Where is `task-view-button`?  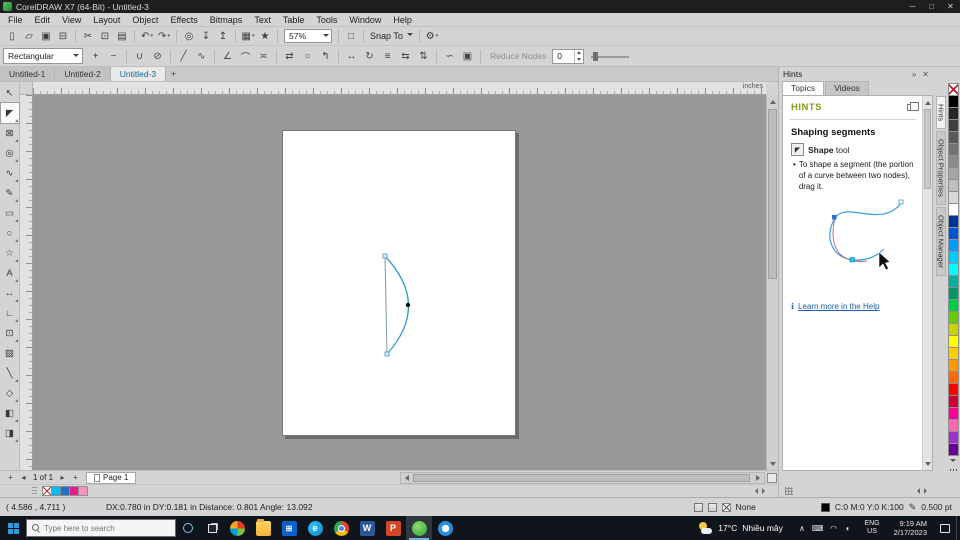 task-view-button is located at coordinates (212, 528).